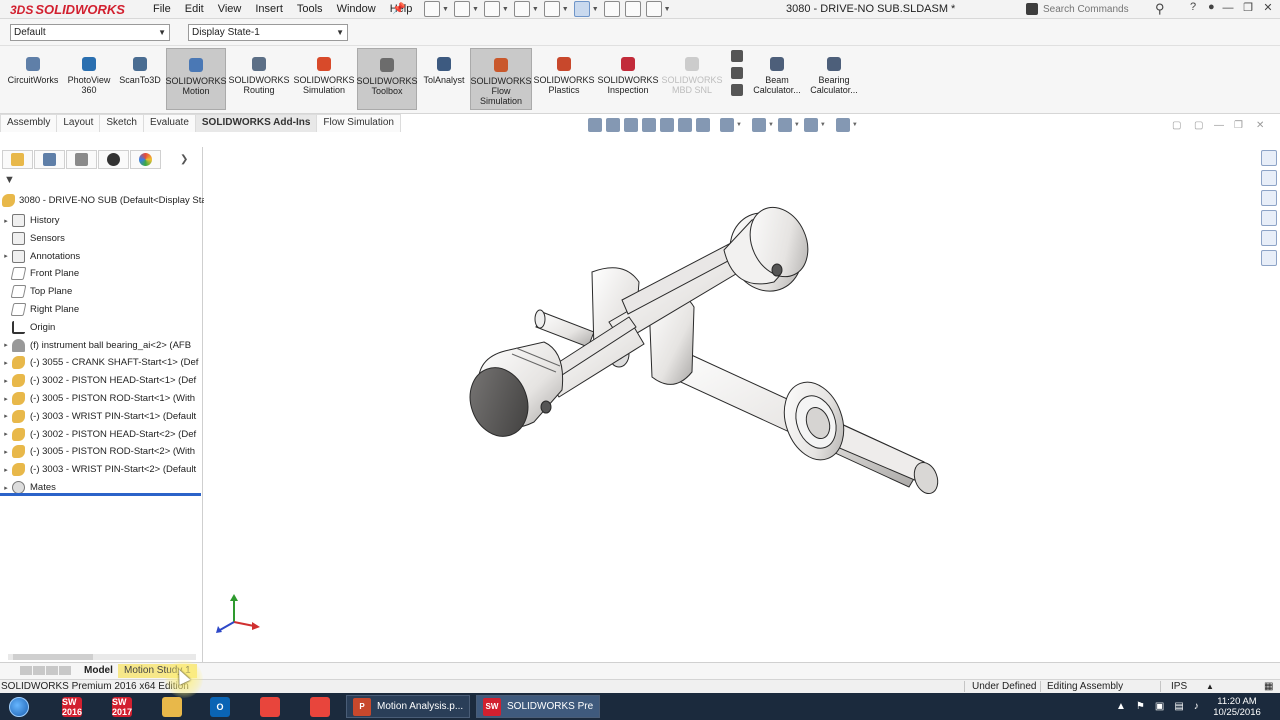 This screenshot has width=1280, height=720. Describe the element at coordinates (1269, 238) in the screenshot. I see `appearances-icon` at that location.